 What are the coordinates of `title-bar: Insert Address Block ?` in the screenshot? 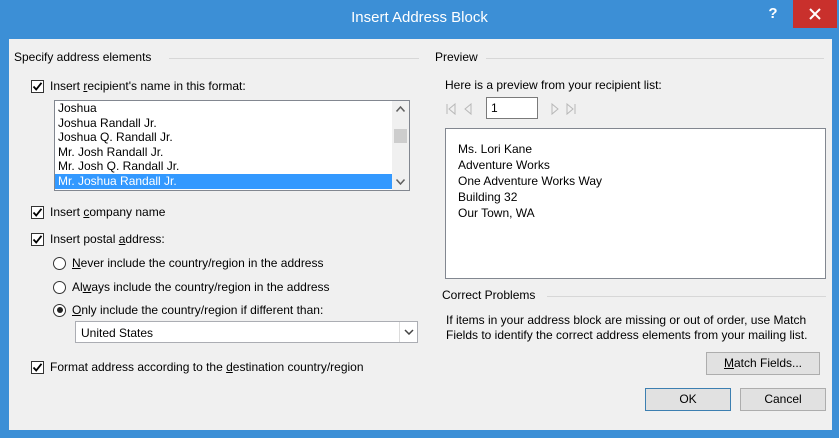 It's located at (419, 19).